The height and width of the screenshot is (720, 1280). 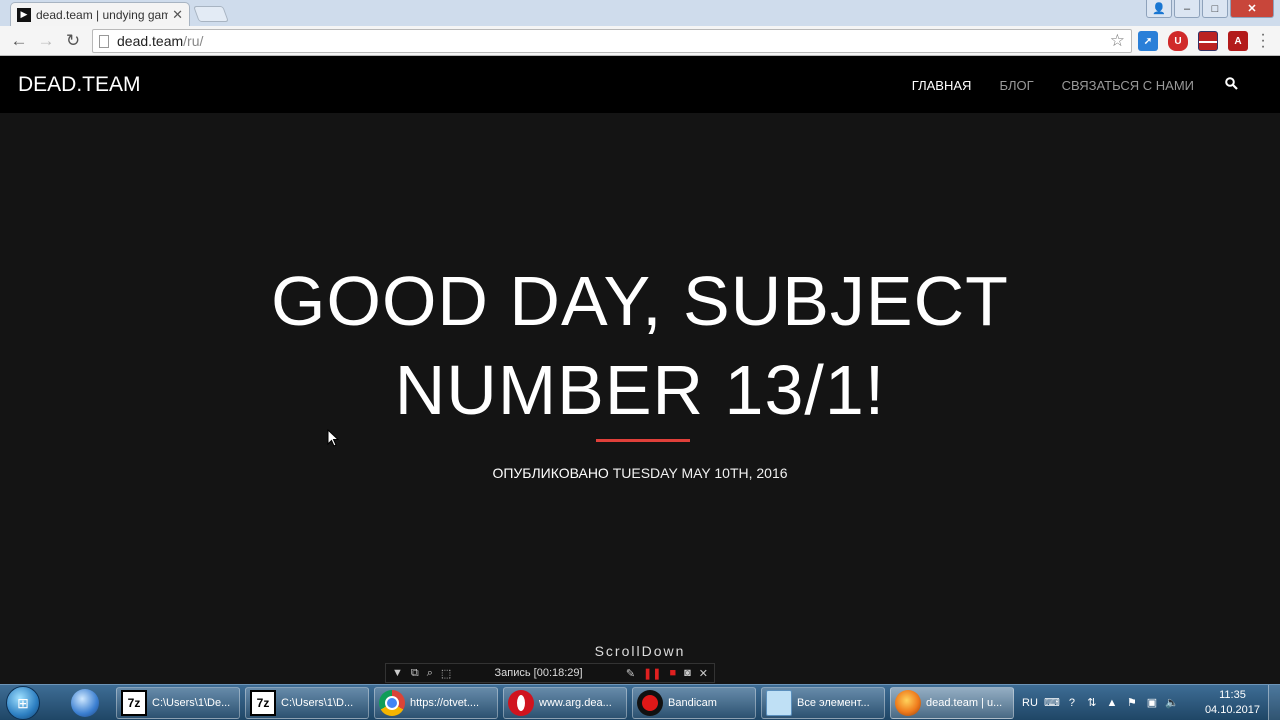 I want to click on action-center-flag-icon: ⚑, so click(x=1132, y=703).